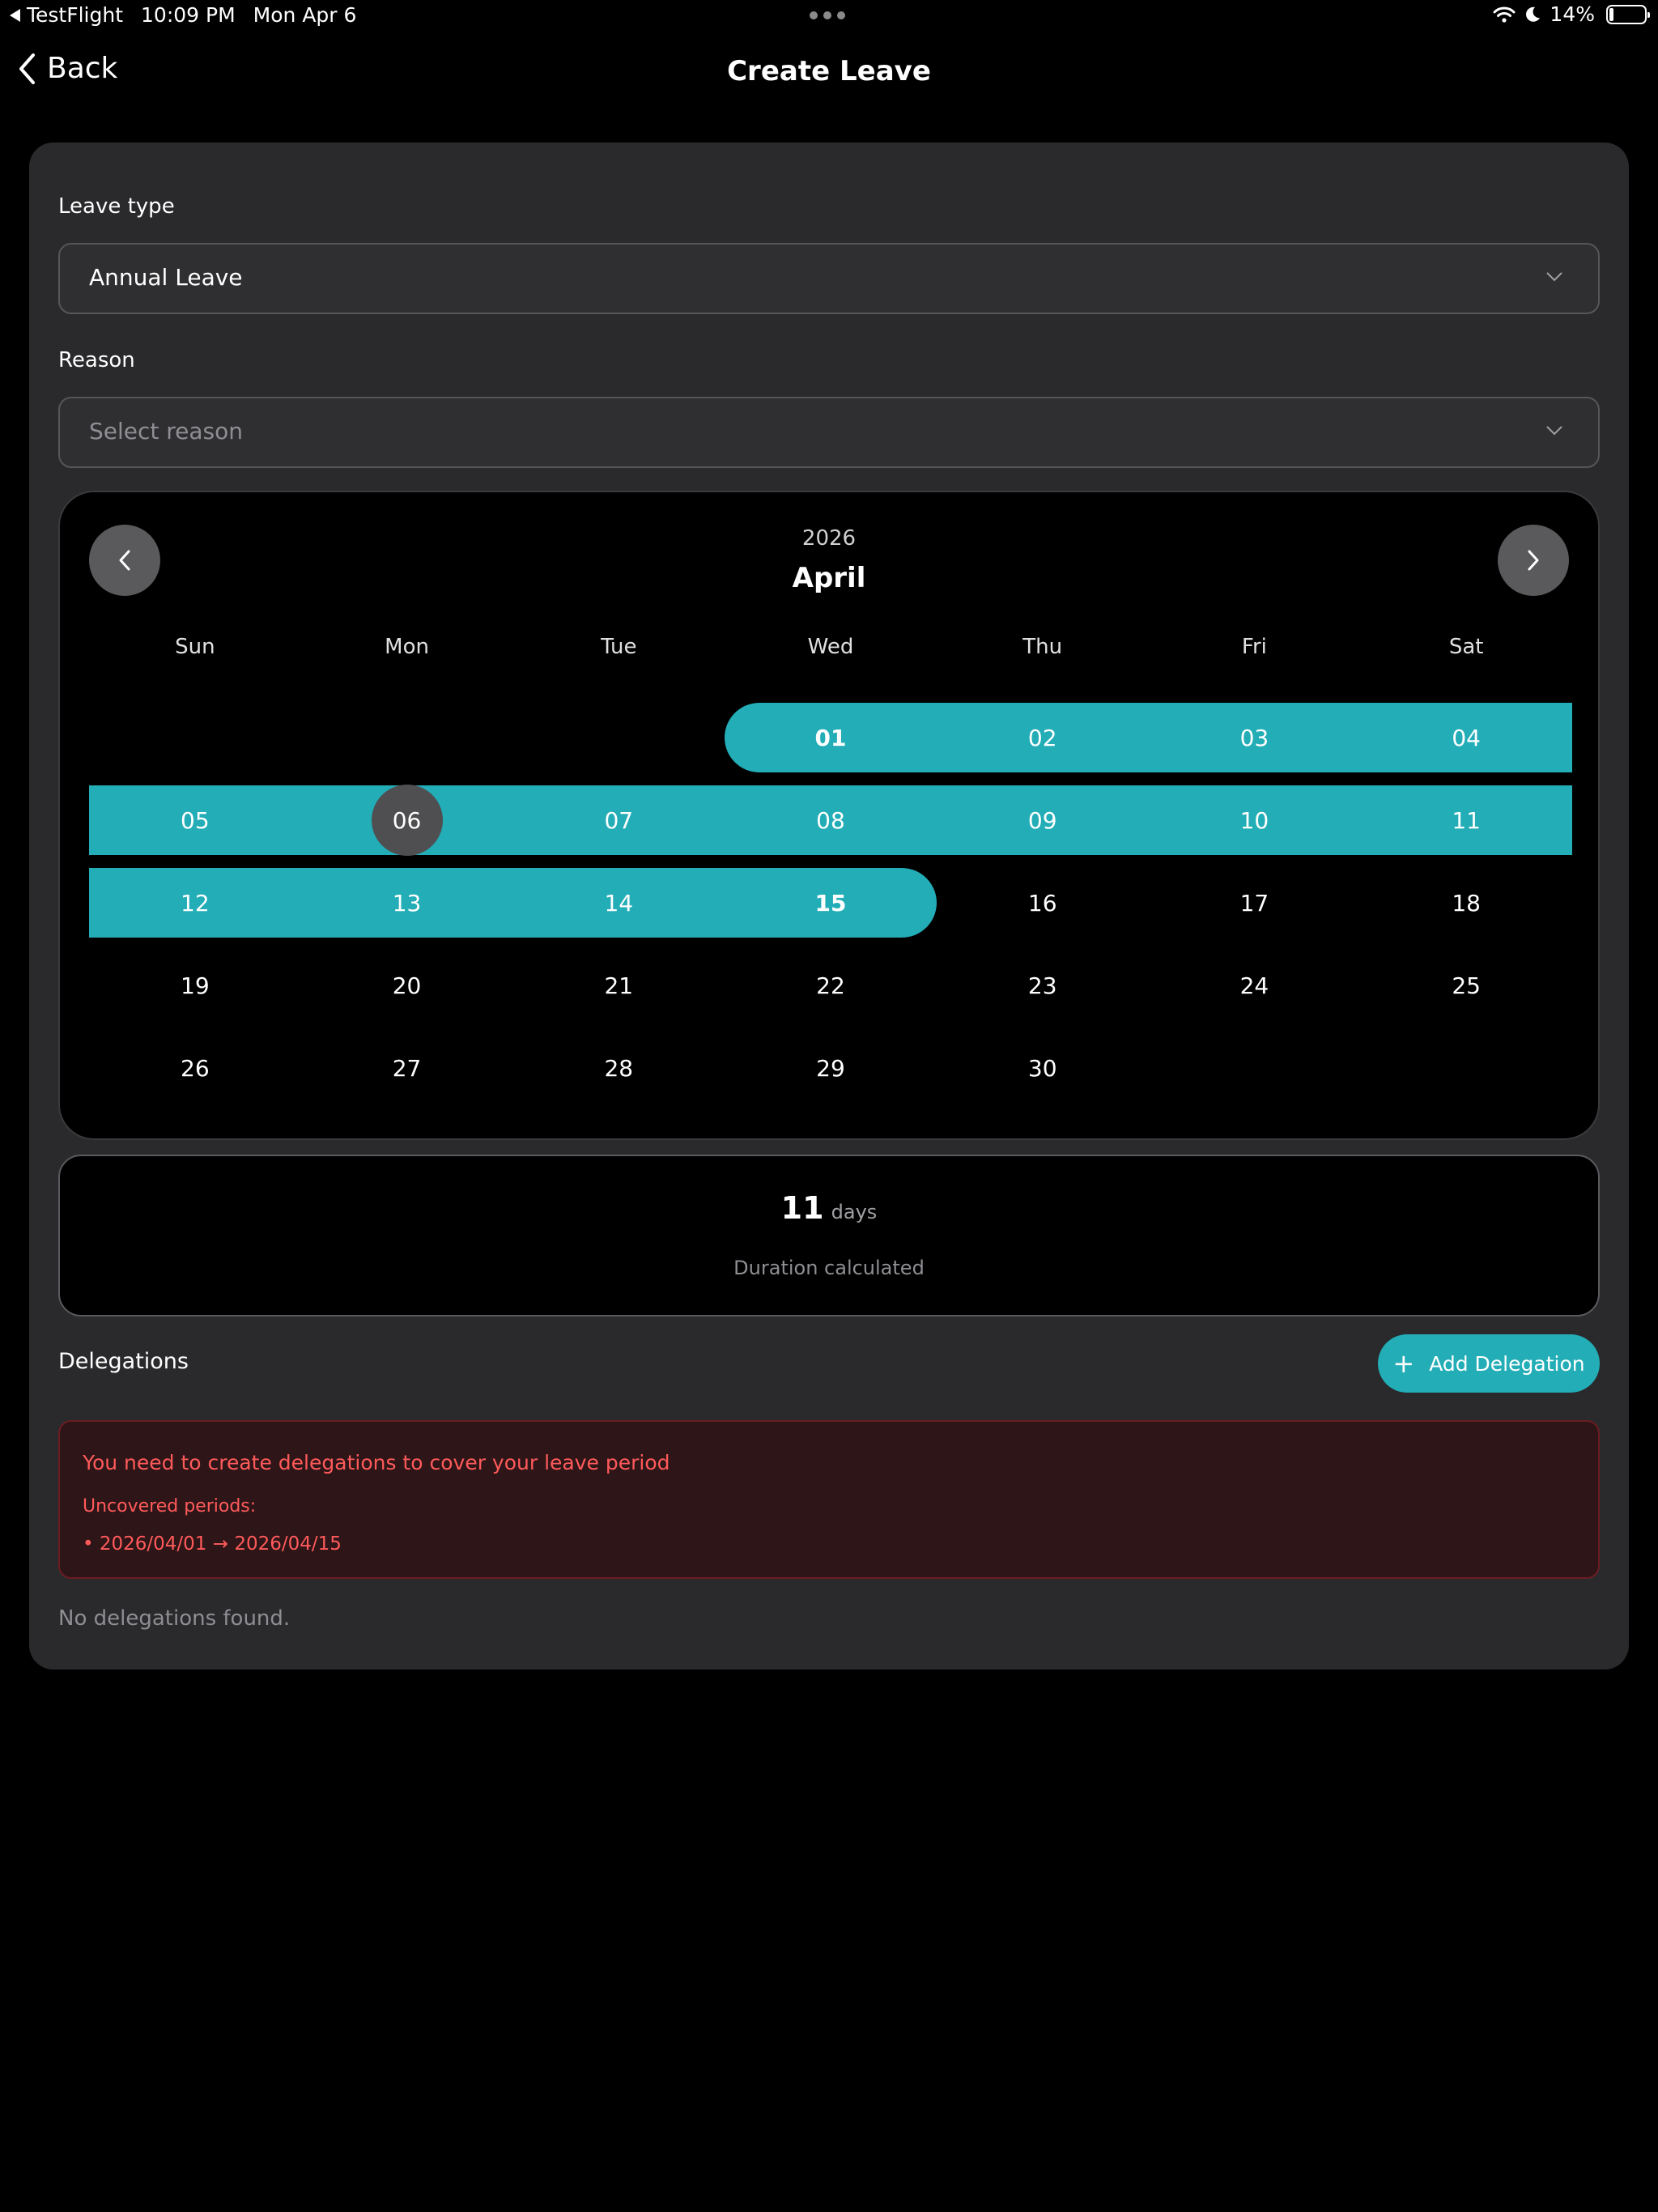 The width and height of the screenshot is (1658, 2212). I want to click on calendar-day-13: 13, so click(406, 902).